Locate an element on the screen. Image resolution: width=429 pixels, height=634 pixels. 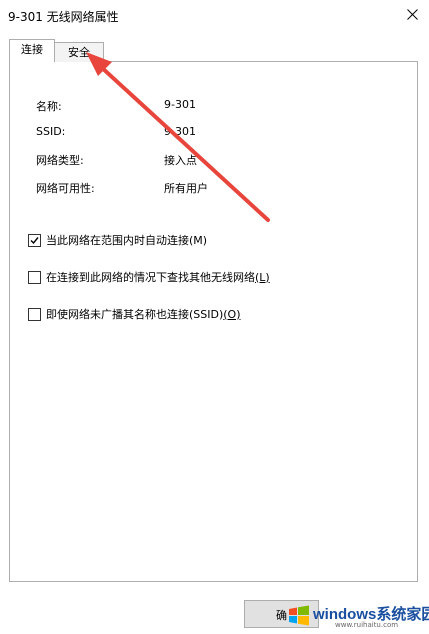
watermark-logo: windows系统家园 www.ruihaitu.com is located at coordinates (356, 616).